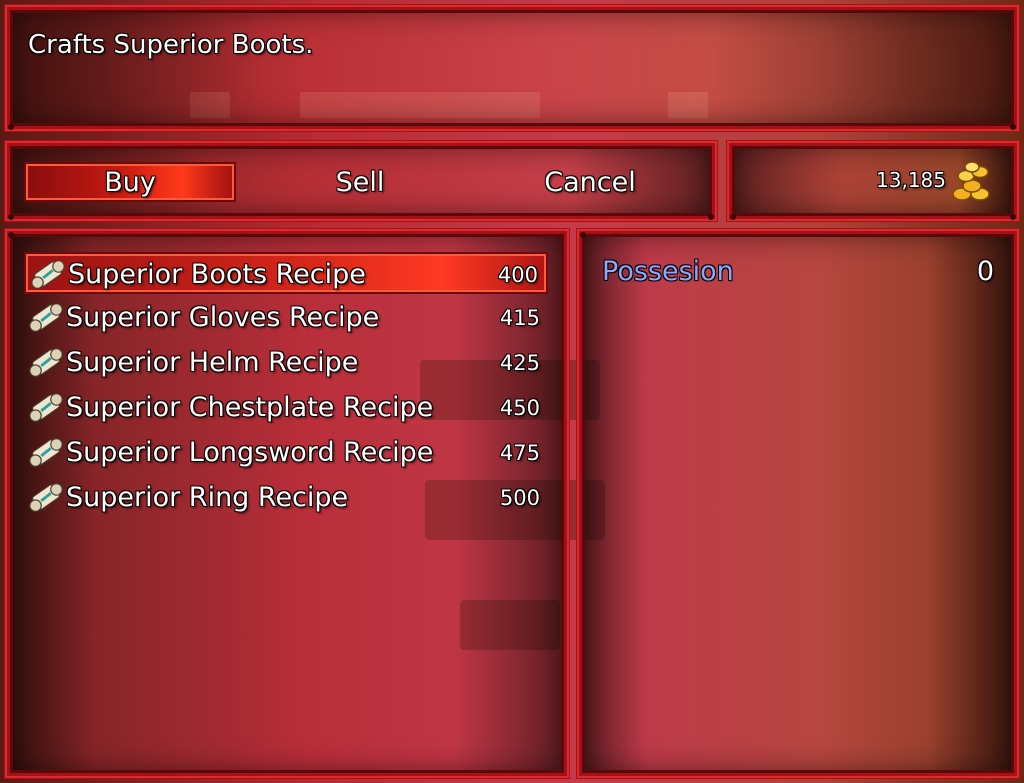 The image size is (1024, 783). I want to click on item-name: Superior Chestplate Recipe, so click(250, 407).